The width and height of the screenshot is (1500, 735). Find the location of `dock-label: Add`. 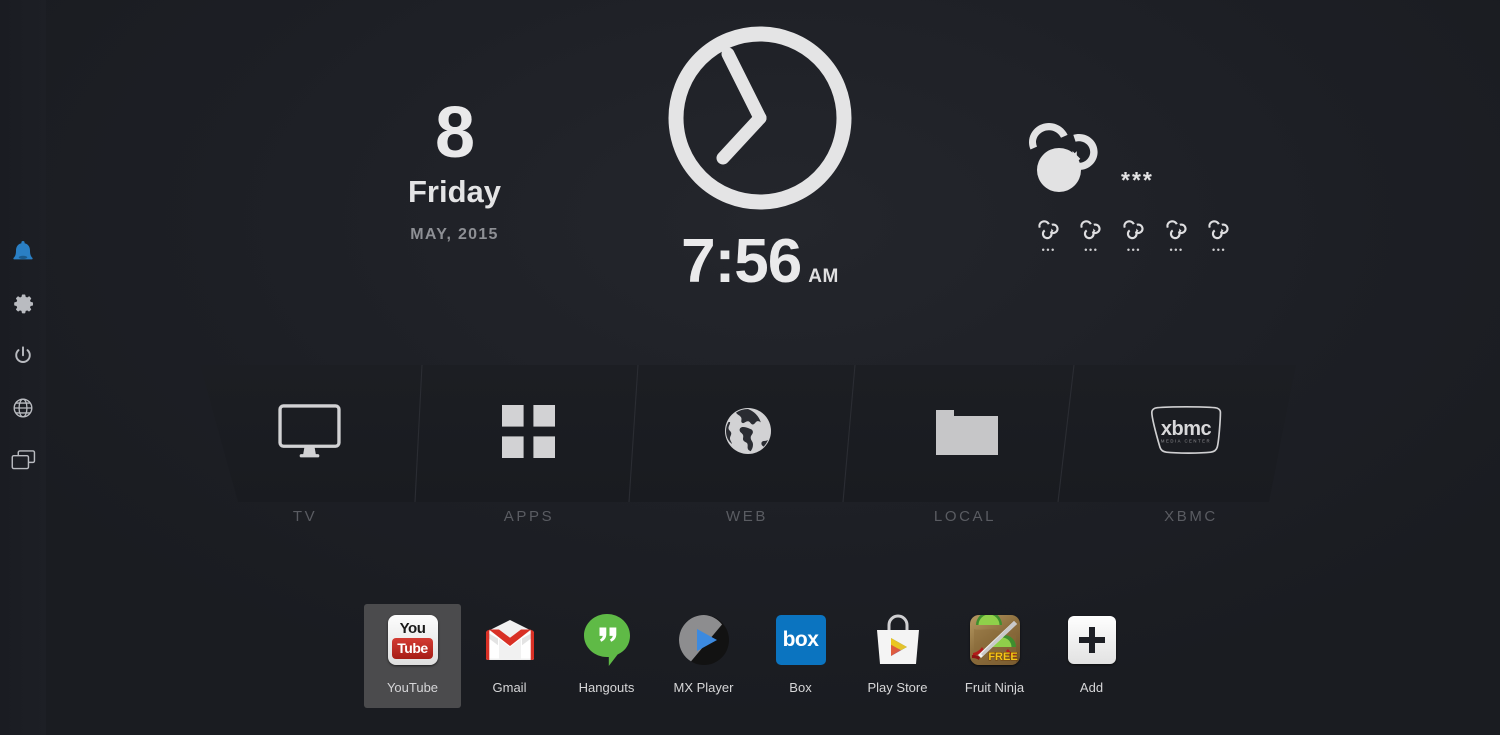

dock-label: Add is located at coordinates (1091, 687).